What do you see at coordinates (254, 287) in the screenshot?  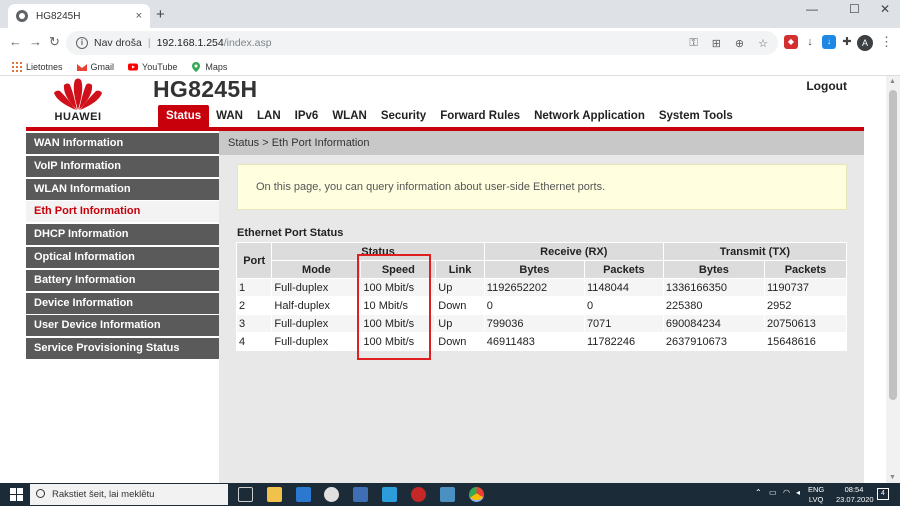 I see `cell-port: 1` at bounding box center [254, 287].